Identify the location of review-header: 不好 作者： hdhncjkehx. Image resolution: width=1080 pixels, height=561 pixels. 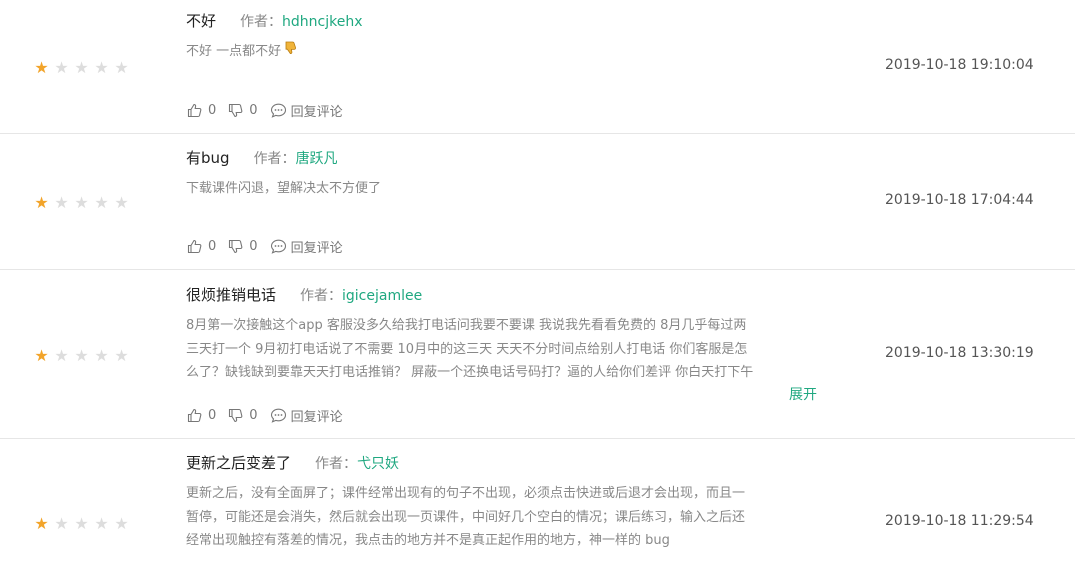
(274, 20).